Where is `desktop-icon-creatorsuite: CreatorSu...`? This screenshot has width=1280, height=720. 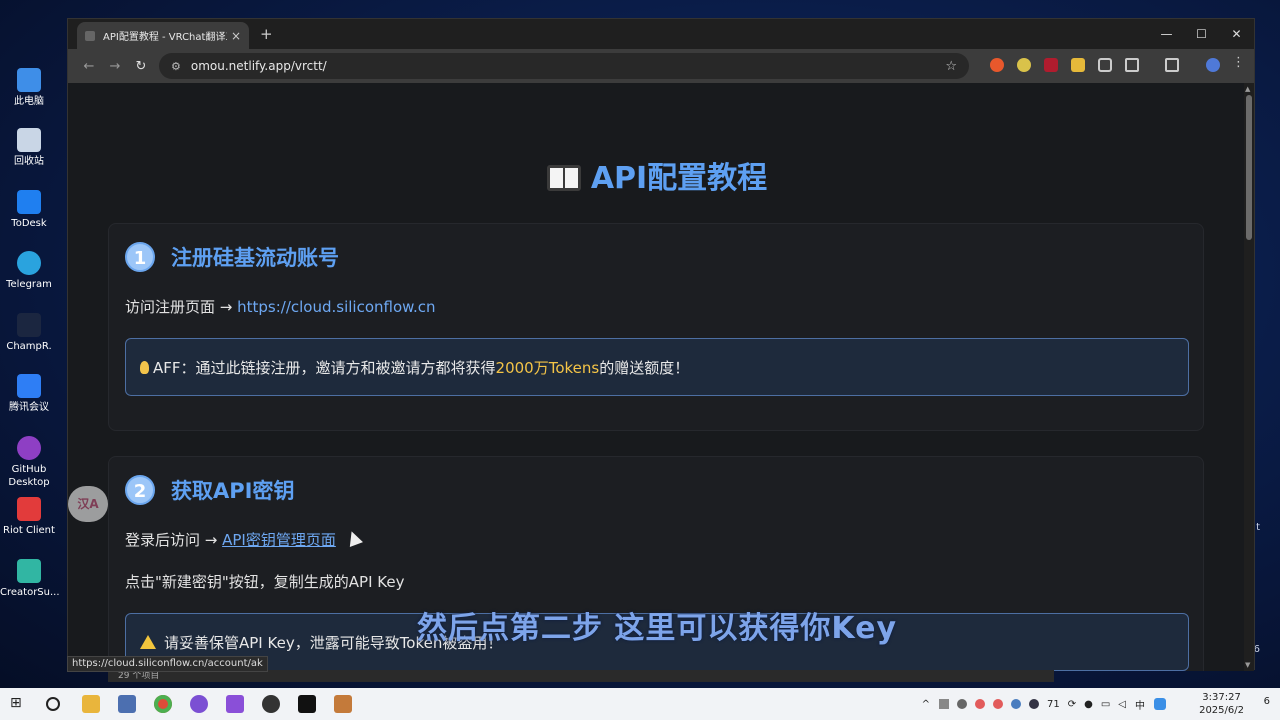
desktop-icon-creatorsuite: CreatorSu... is located at coordinates (30, 579).